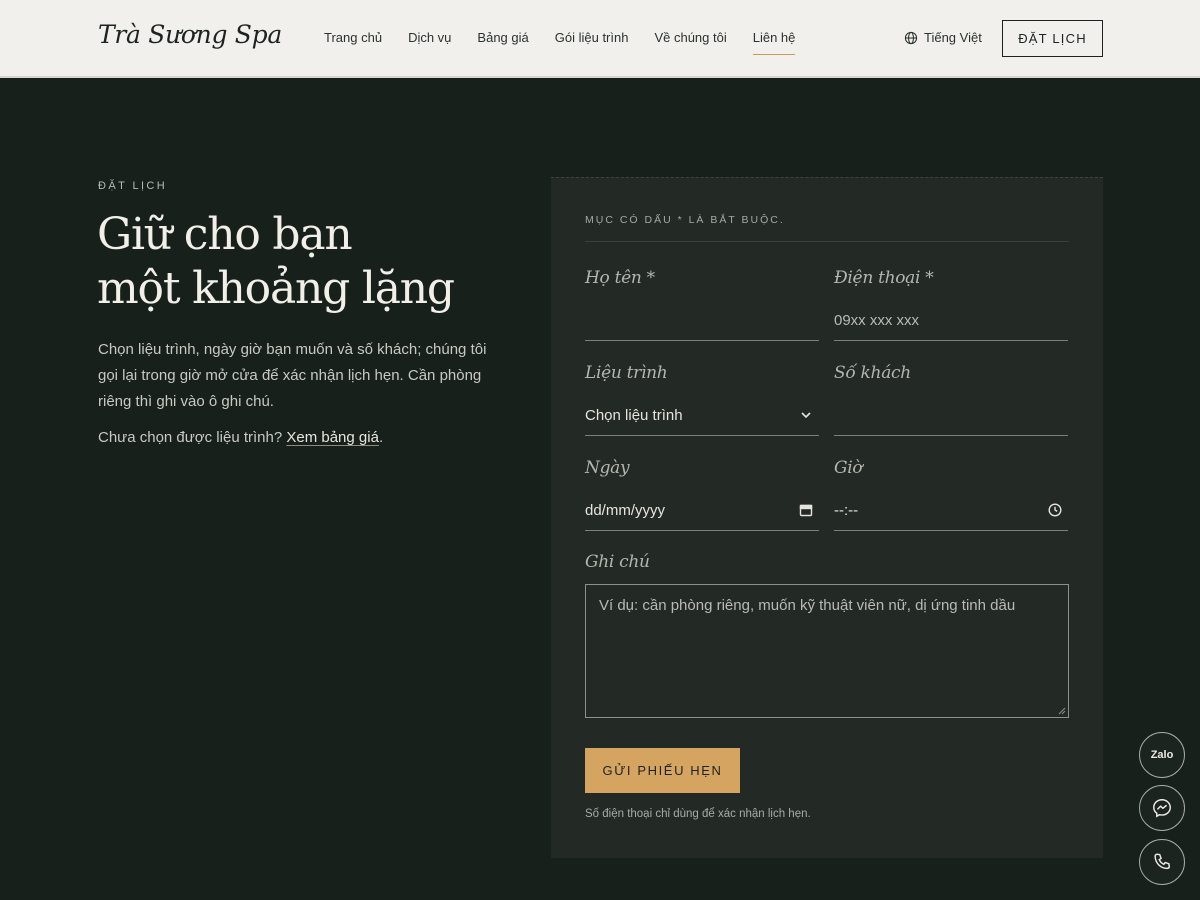  I want to click on submit-booking-button: GỬI PHIẾU HẸN, so click(662, 770).